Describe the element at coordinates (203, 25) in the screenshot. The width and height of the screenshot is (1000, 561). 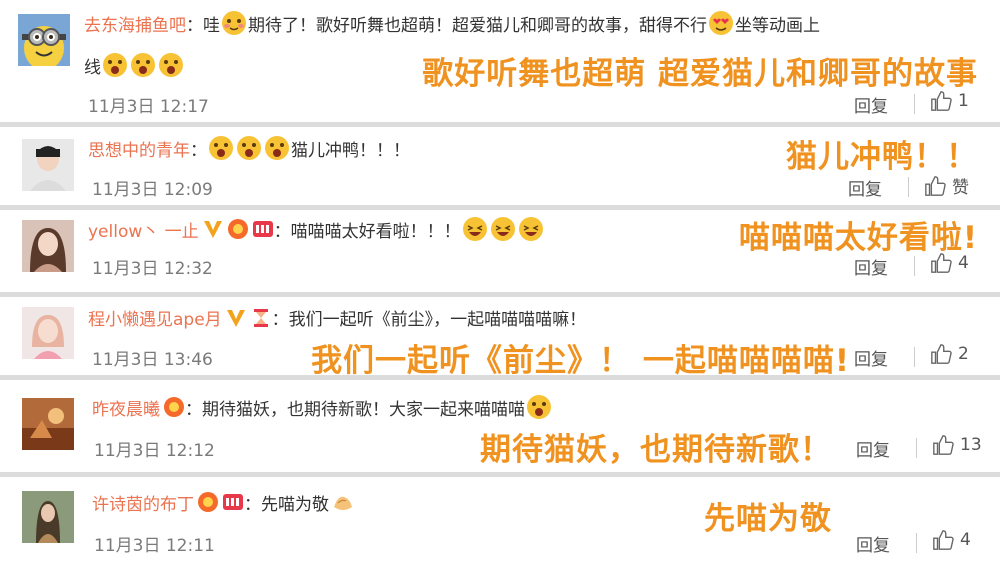
I see `comment-text-part: ：哇` at that location.